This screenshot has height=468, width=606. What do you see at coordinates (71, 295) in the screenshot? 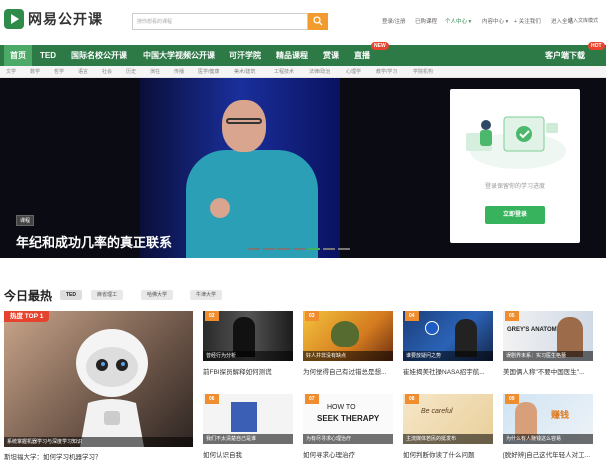
I see `hot-tag-ted: TED` at bounding box center [71, 295].